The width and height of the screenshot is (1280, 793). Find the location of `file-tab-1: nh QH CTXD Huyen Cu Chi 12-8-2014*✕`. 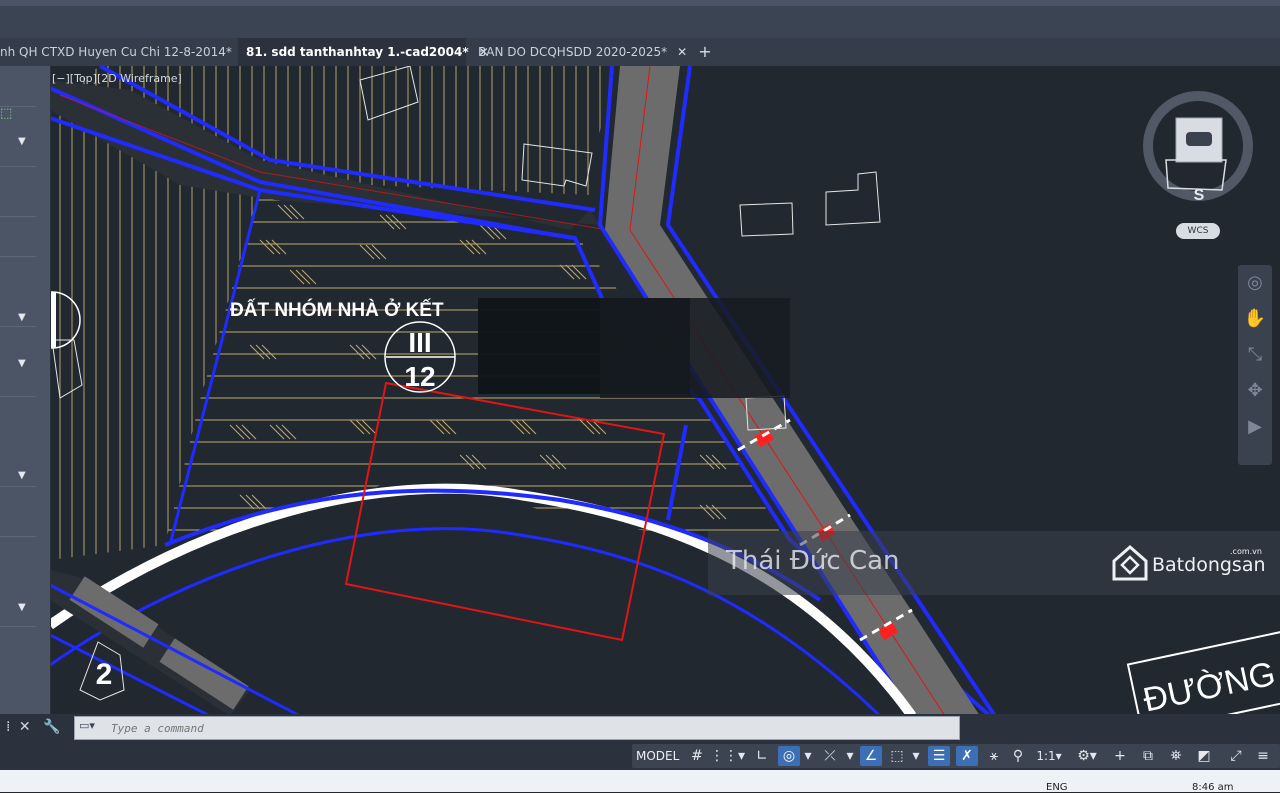

file-tab-1: nh QH CTXD Huyen Cu Chi 12-8-2014*✕ is located at coordinates (126, 52).